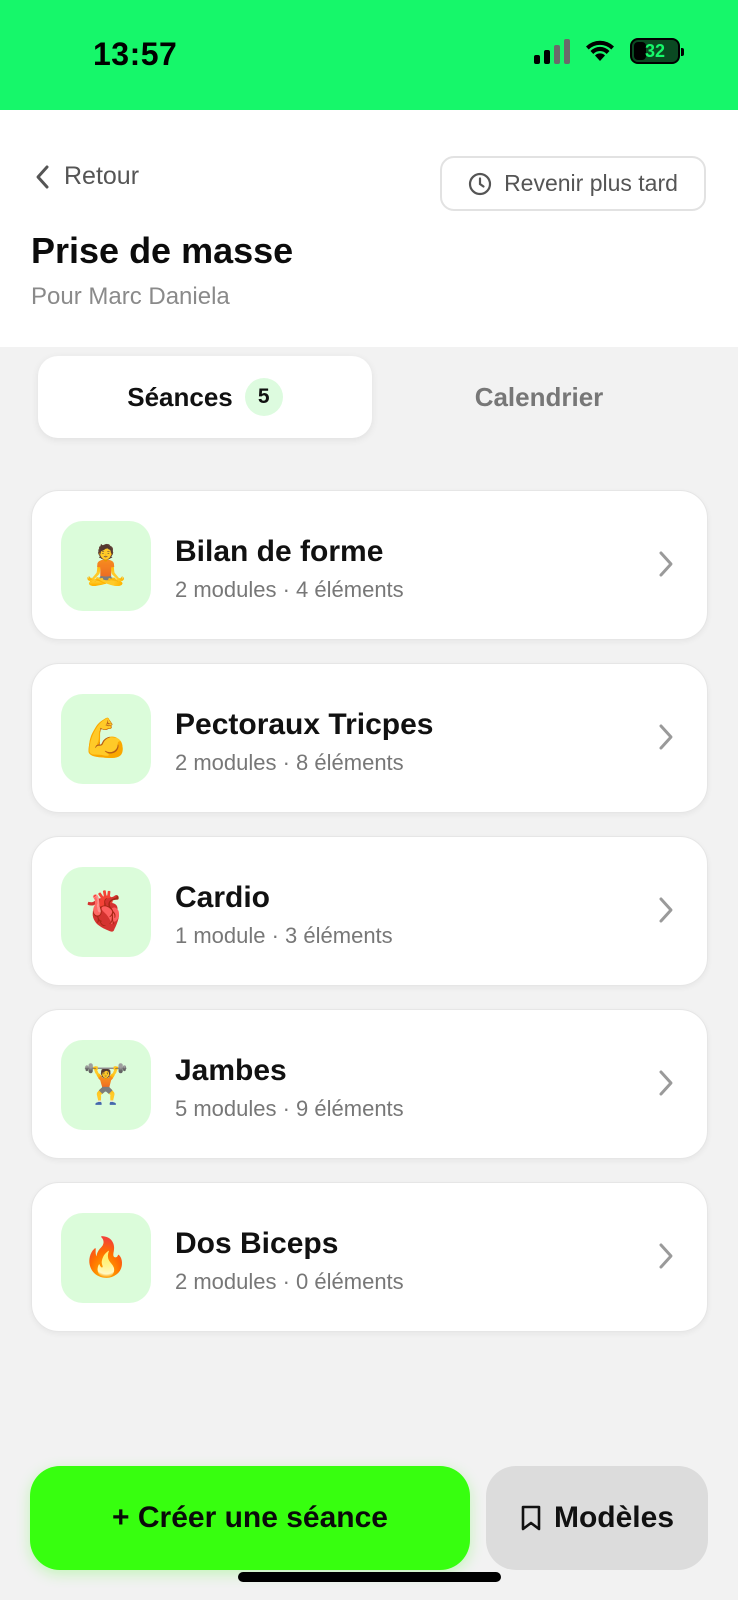  I want to click on tab-calendar-label: Calendrier, so click(539, 396).